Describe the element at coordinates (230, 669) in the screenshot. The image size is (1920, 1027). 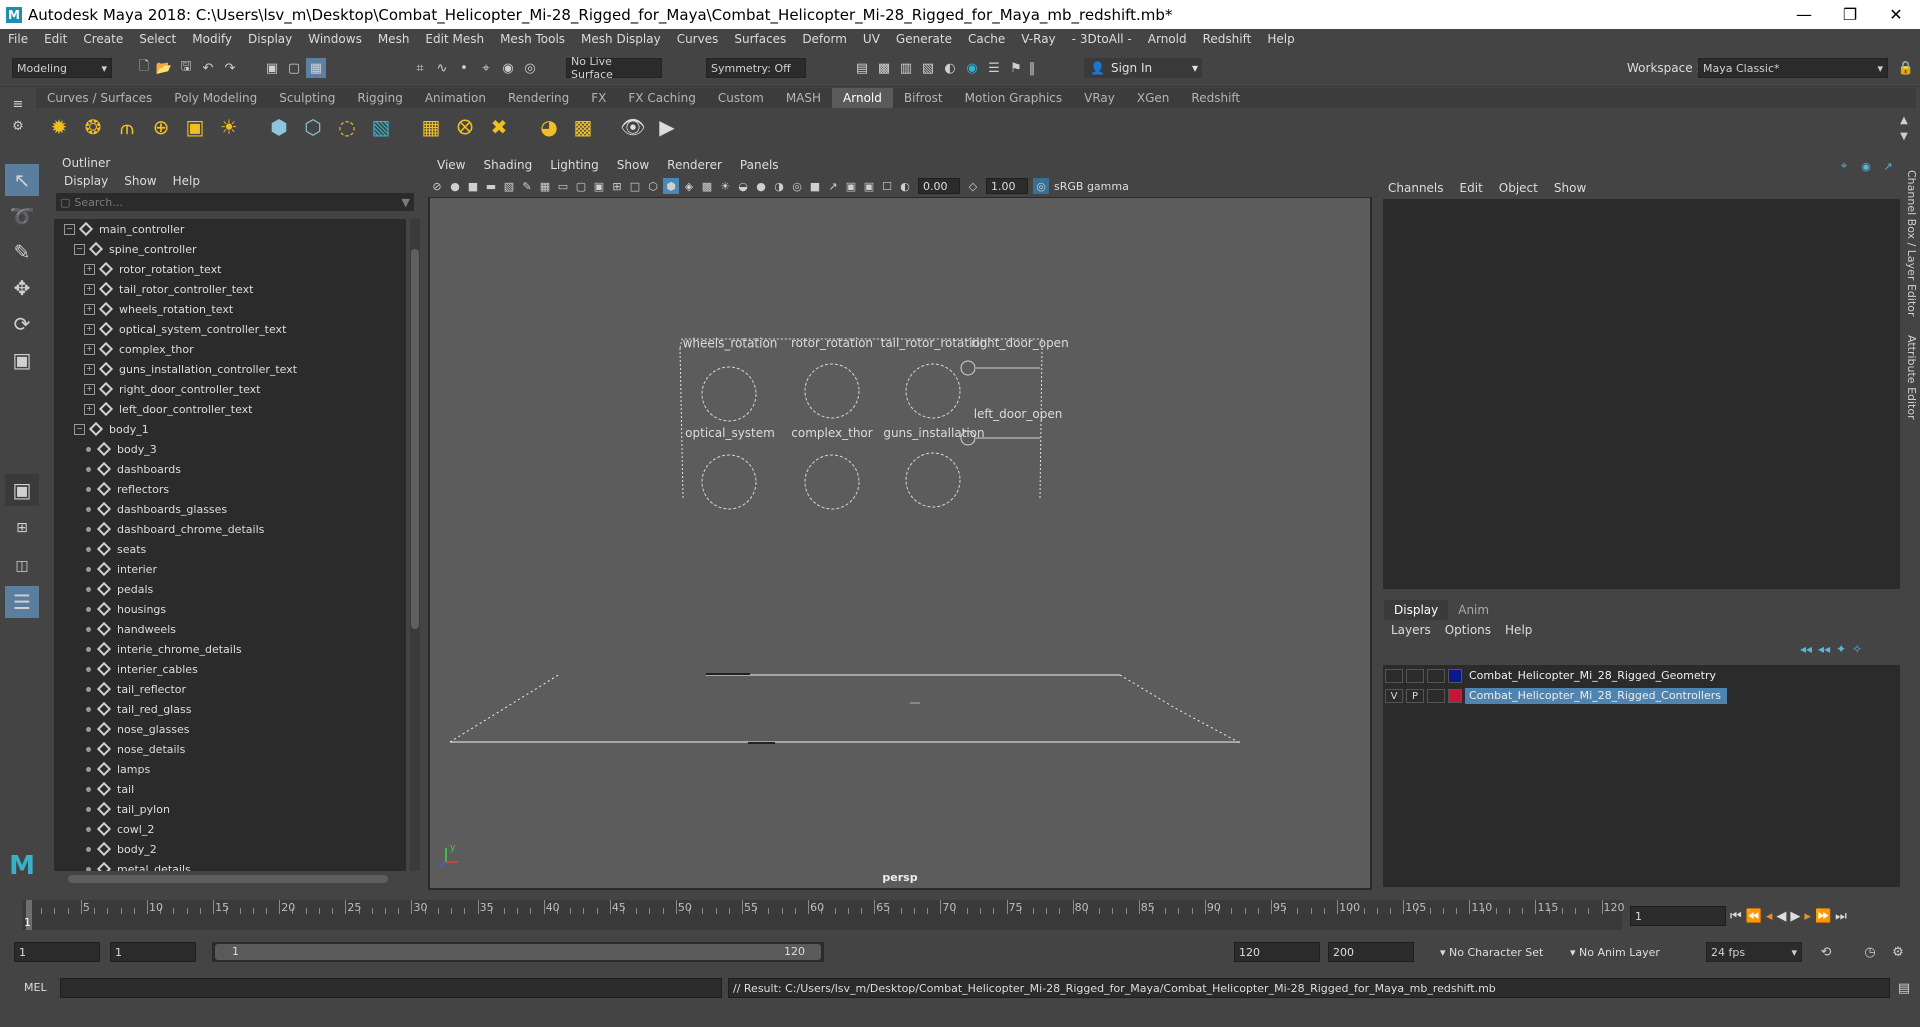
I see `outliner-item: interier_cables` at that location.